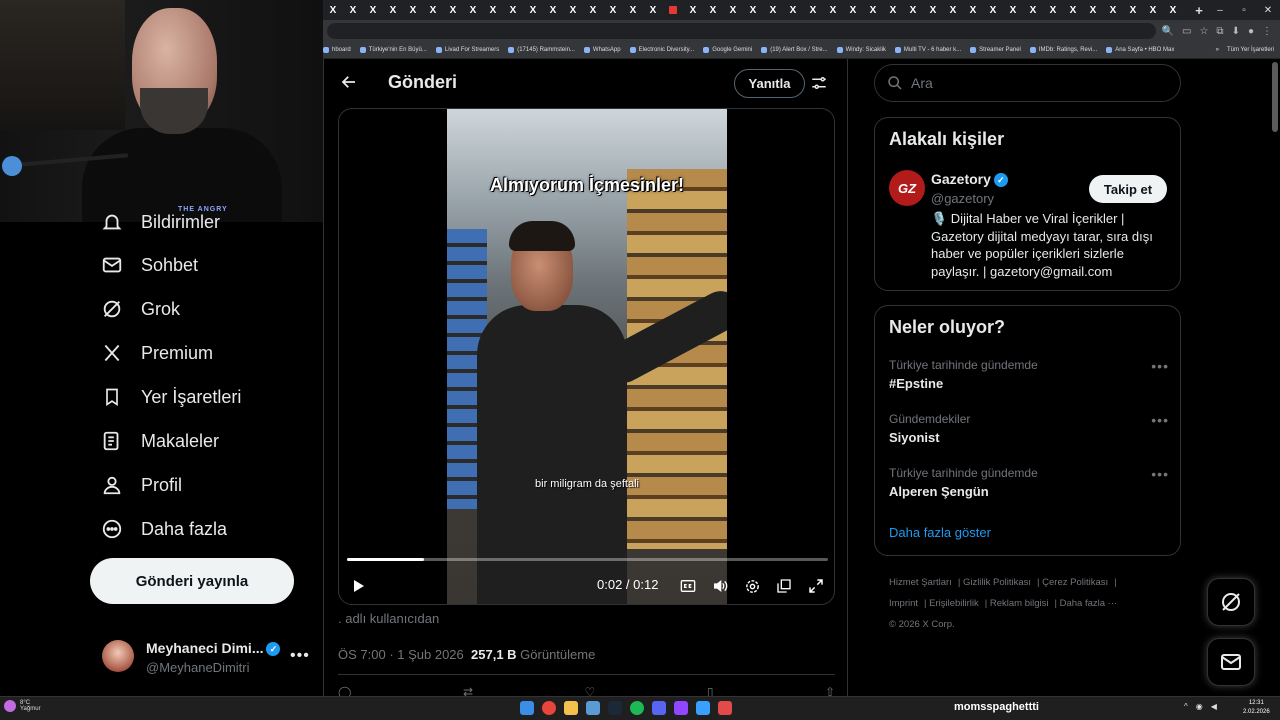 The image size is (1280, 720). What do you see at coordinates (954, 603) in the screenshot?
I see `footer-link: Erişilebilirlik` at bounding box center [954, 603].